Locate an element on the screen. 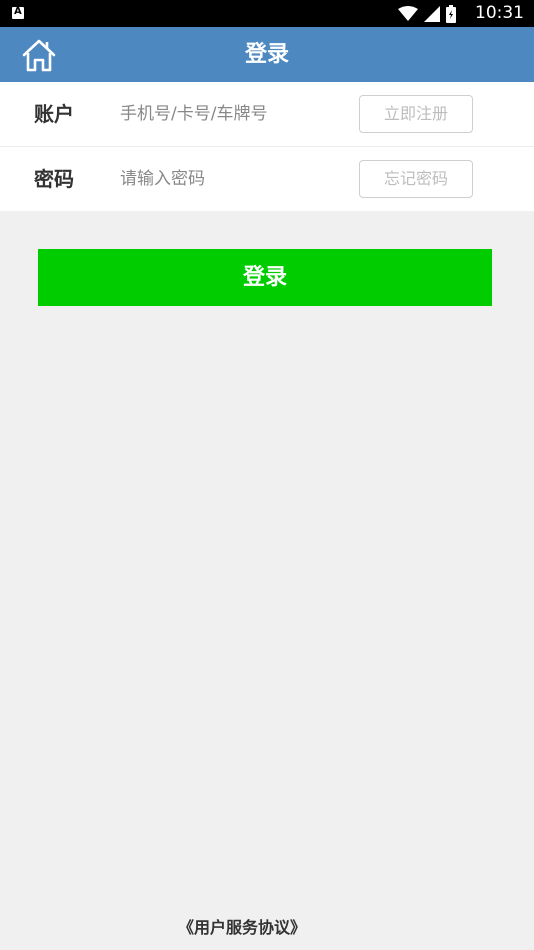 The height and width of the screenshot is (950, 534). user-agreement-link: 《用户服务协议》 is located at coordinates (242, 926).